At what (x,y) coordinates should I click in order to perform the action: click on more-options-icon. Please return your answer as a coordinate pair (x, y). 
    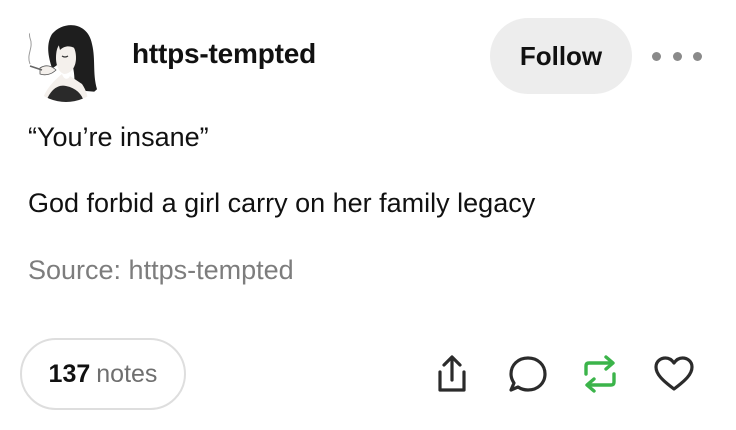
    Looking at the image, I should click on (677, 56).